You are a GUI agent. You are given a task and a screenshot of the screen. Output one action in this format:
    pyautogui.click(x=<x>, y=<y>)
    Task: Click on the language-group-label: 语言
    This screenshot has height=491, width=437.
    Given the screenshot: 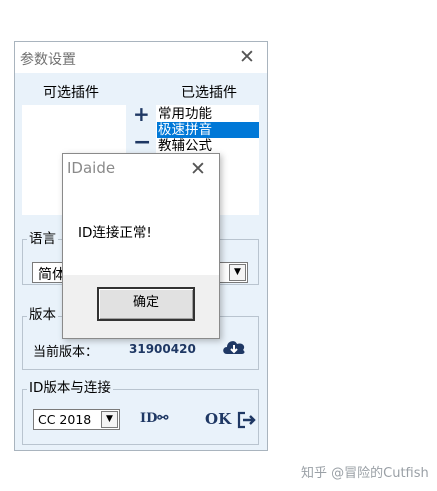 What is the action you would take?
    pyautogui.click(x=42, y=239)
    